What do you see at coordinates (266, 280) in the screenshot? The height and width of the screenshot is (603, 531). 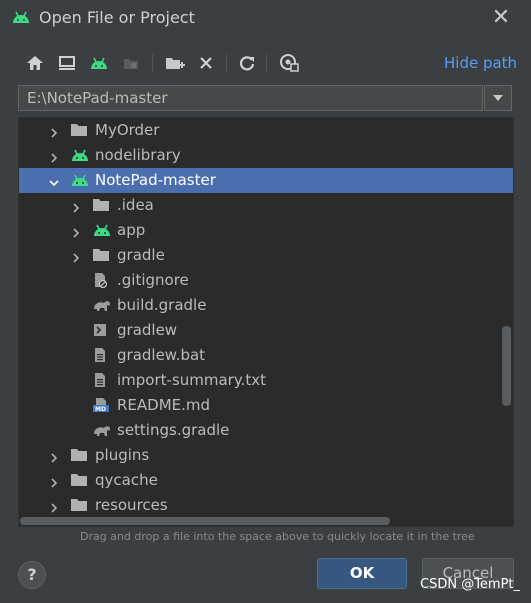 I see `tree-row: .gitignore` at bounding box center [266, 280].